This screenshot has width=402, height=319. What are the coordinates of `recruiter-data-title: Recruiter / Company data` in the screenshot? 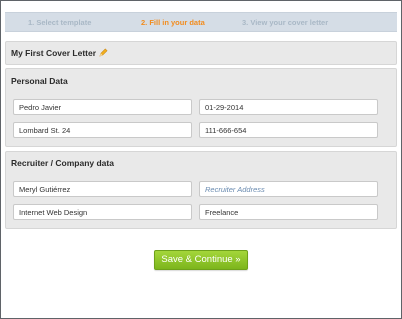 It's located at (62, 163).